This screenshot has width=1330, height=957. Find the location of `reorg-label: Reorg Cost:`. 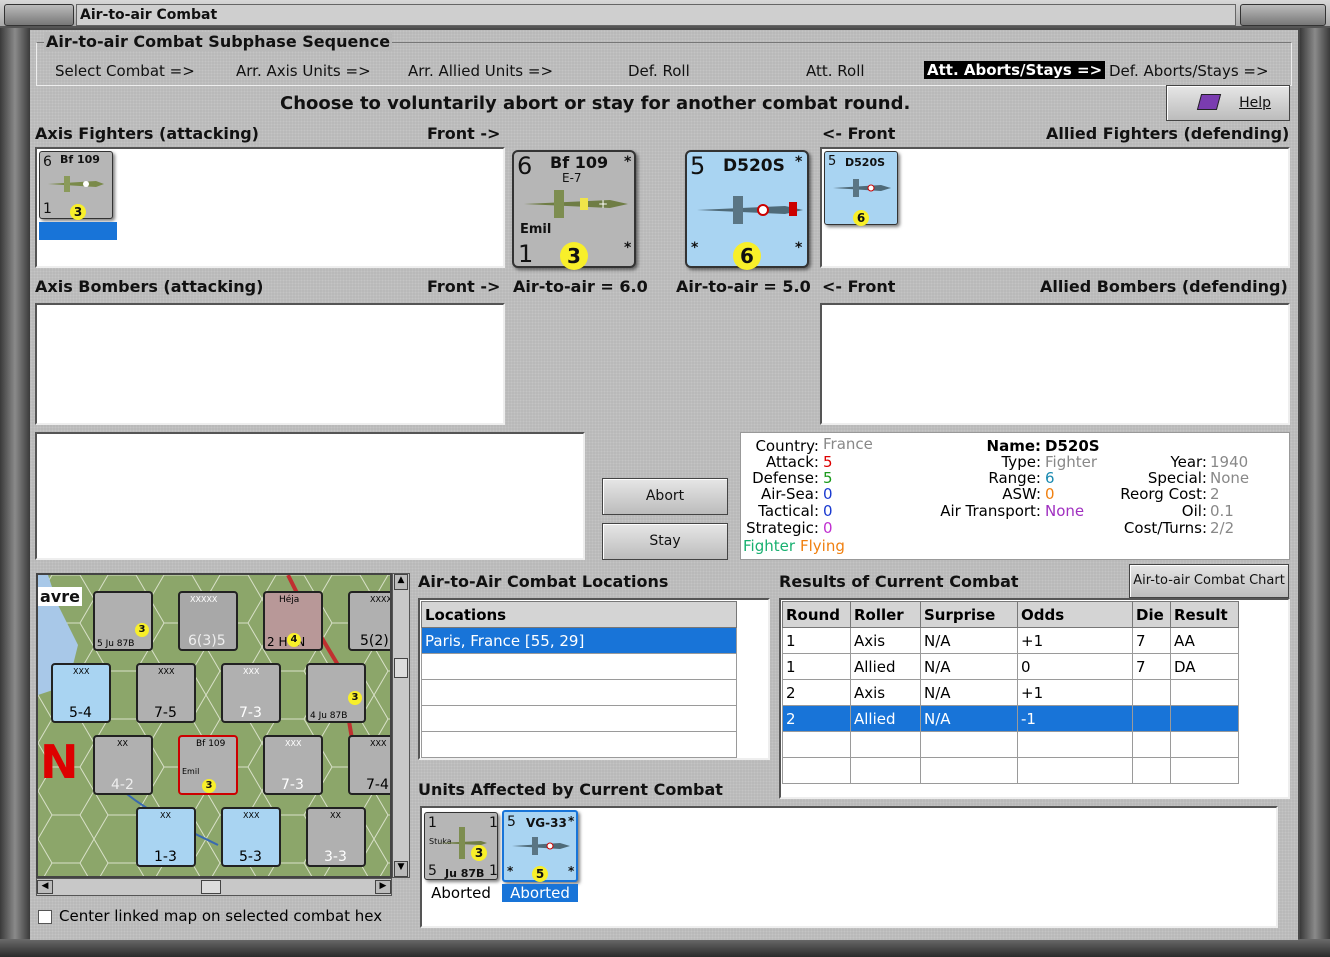

reorg-label: Reorg Cost: is located at coordinates (1163, 494).